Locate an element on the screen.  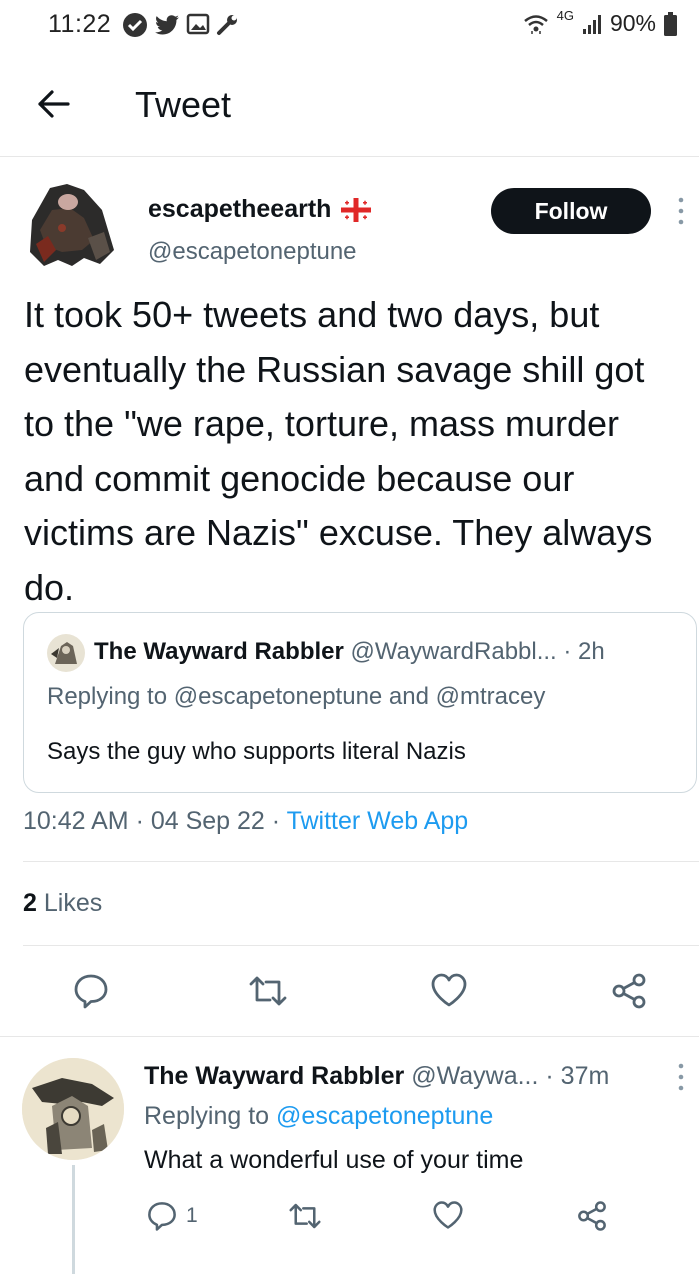
author-avatar is located at coordinates (72, 225).